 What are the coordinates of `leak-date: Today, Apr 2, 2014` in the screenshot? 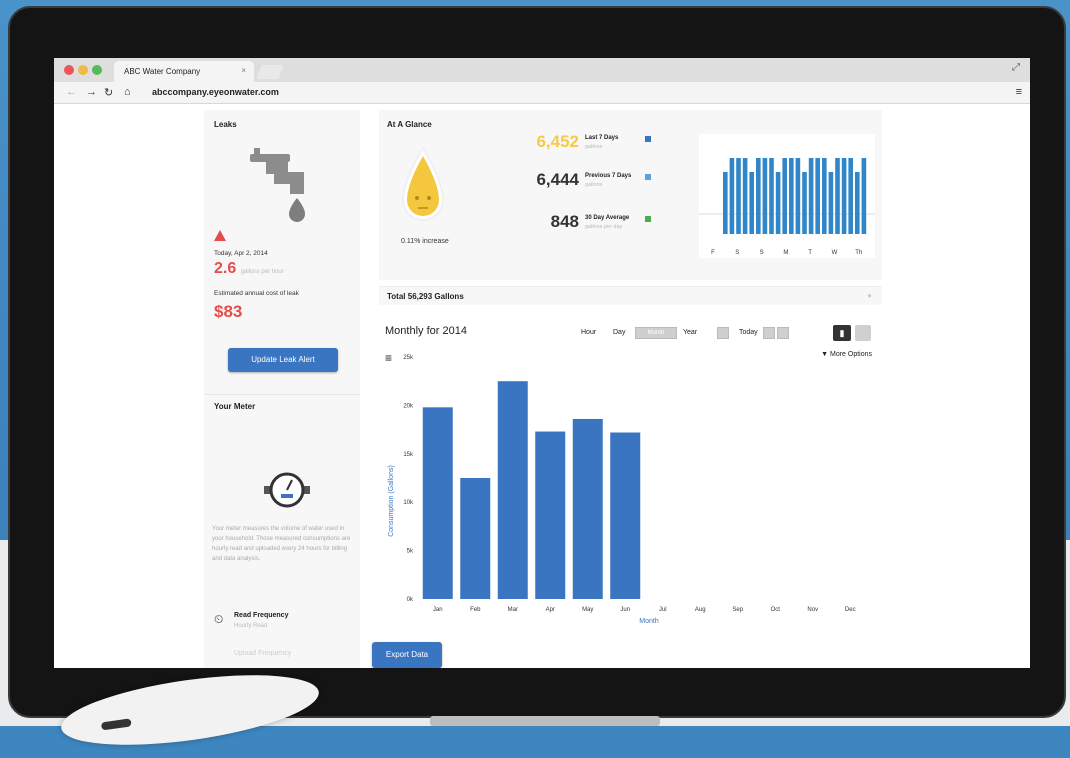 It's located at (241, 253).